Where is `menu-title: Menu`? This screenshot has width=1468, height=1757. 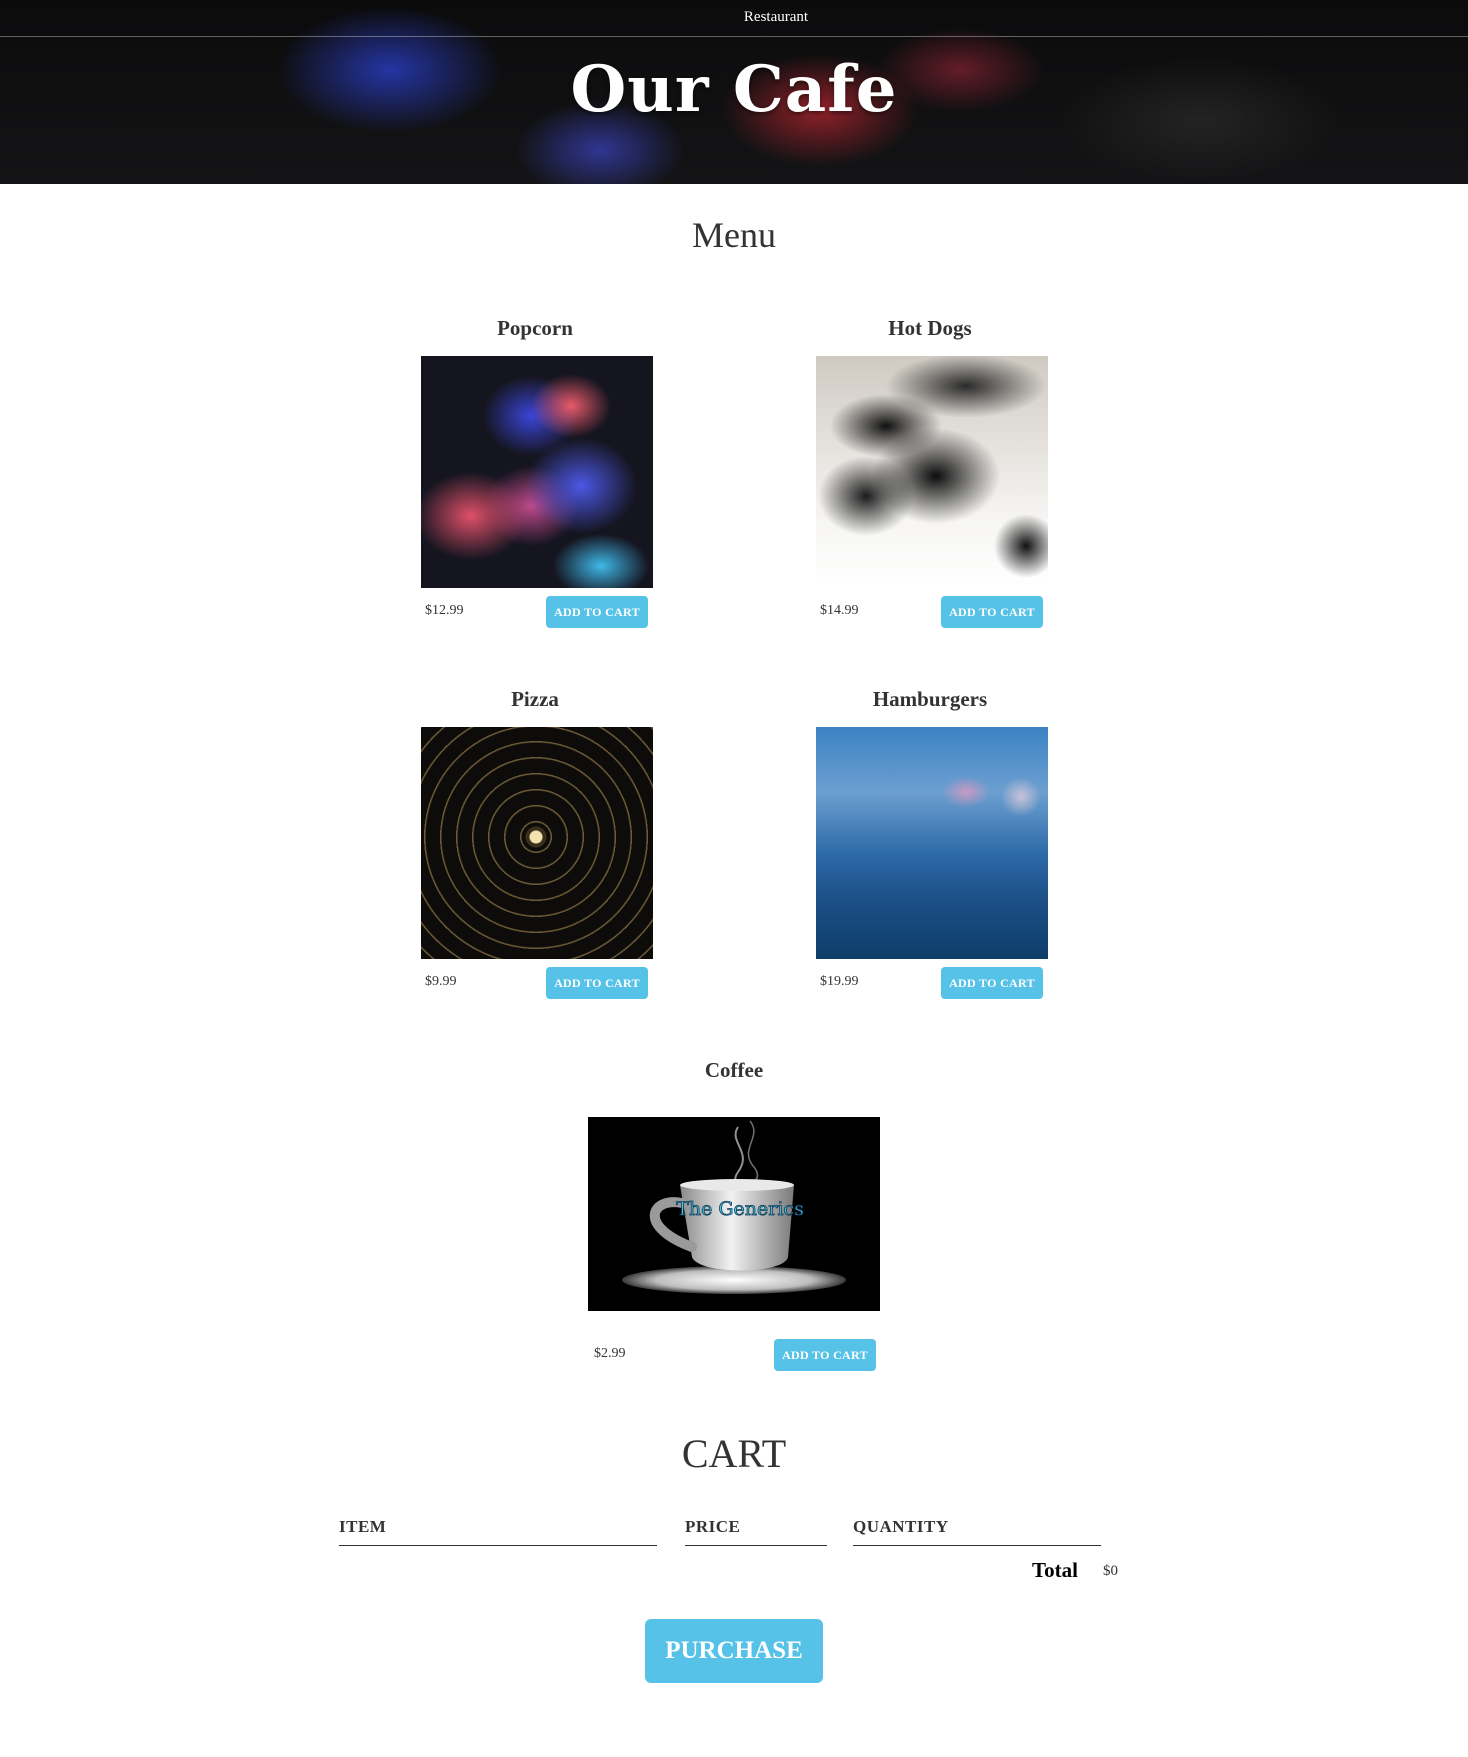
menu-title: Menu is located at coordinates (734, 235).